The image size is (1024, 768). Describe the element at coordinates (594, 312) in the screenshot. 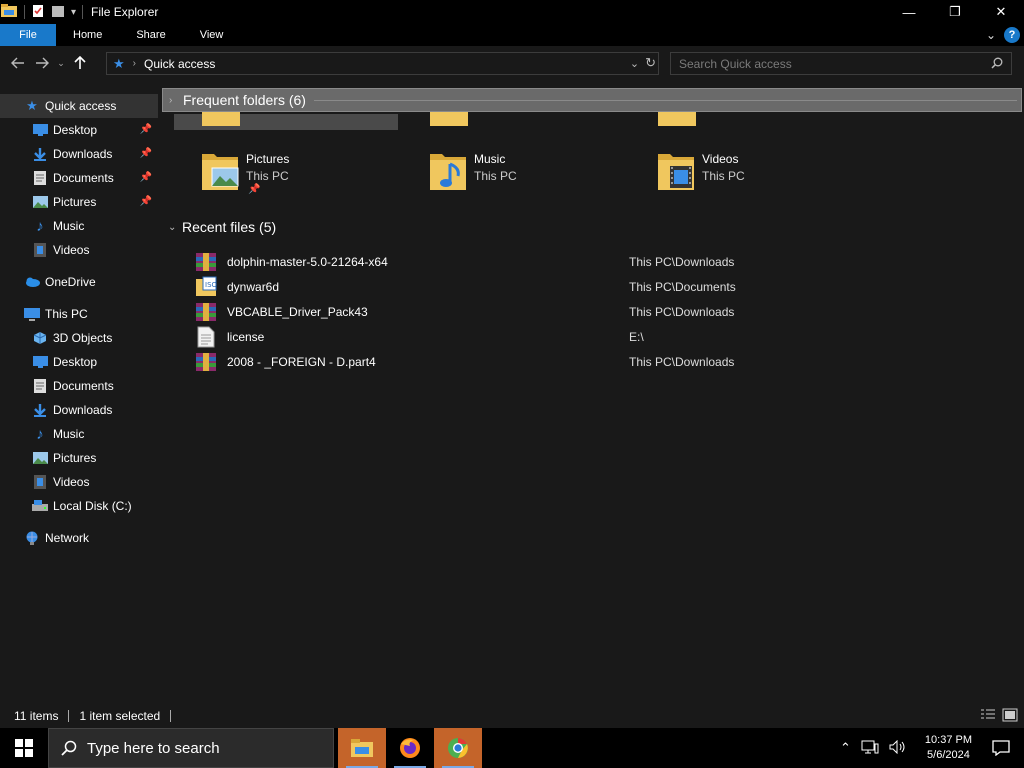

I see `recent-file-row: VBCABLE_Driver_Pack43 This PC\Downloads` at that location.